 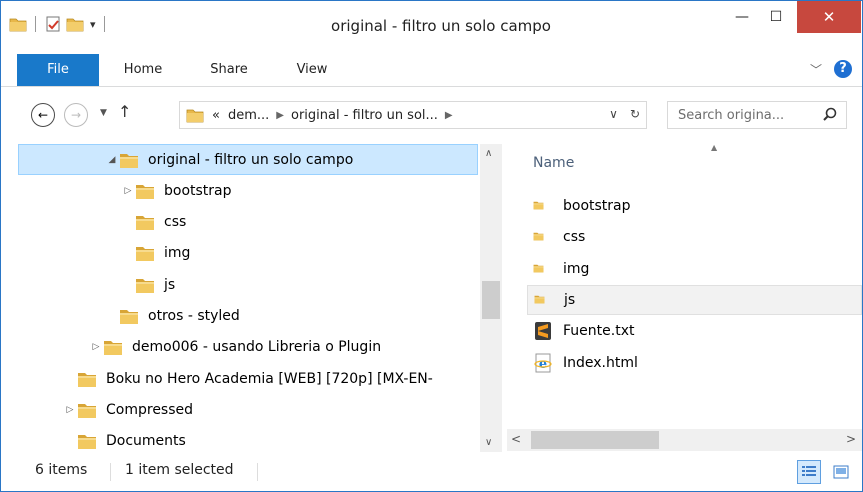 What do you see at coordinates (684, 440) in the screenshot?
I see `content-horizontal-scrollbar: < >` at bounding box center [684, 440].